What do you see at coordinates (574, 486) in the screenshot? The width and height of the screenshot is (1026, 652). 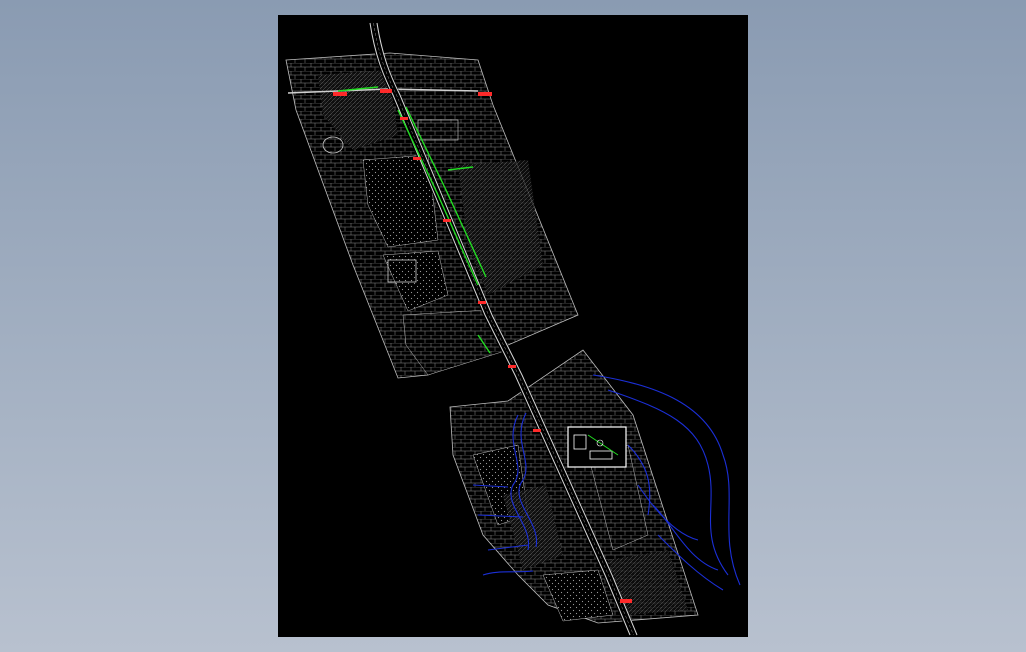 I see `southern-map-section` at bounding box center [574, 486].